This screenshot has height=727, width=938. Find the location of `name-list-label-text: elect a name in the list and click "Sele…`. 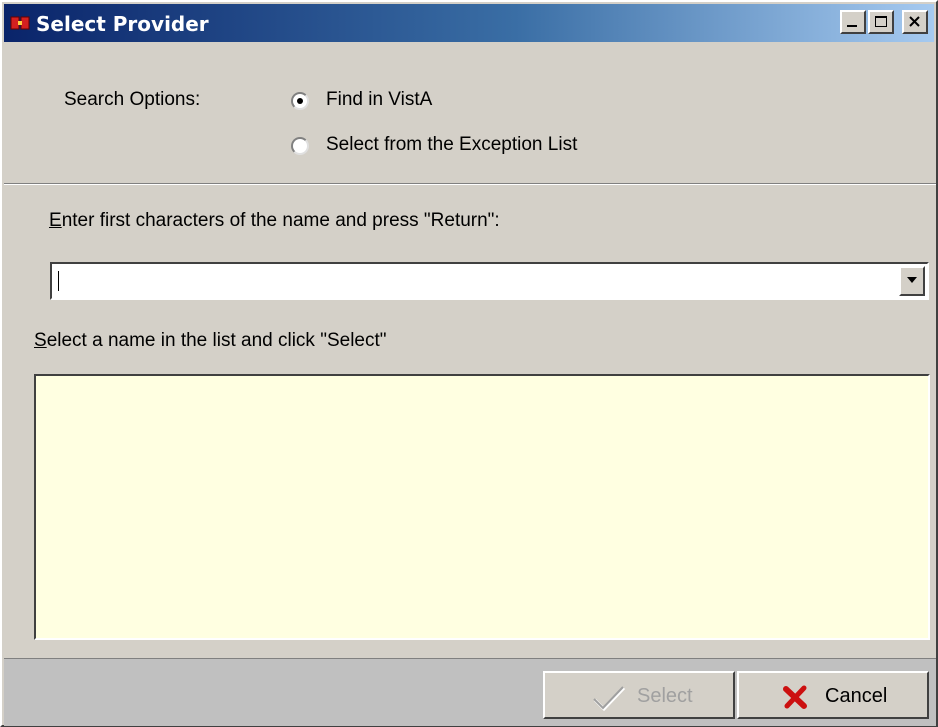

name-list-label-text: elect a name in the list and click "Sele… is located at coordinates (216, 340).